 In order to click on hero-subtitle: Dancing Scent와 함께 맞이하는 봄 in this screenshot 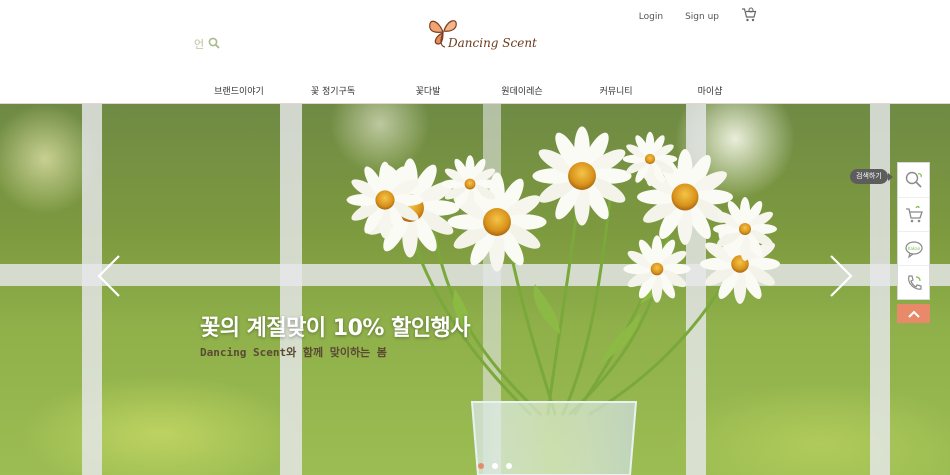, I will do `click(293, 352)`.